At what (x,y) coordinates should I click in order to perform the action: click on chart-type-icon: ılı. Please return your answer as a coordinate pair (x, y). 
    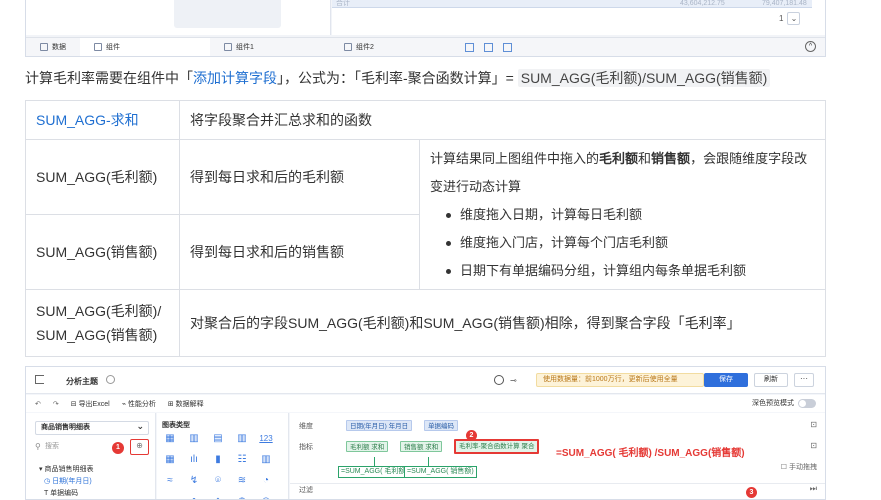
    Looking at the image, I should click on (194, 459).